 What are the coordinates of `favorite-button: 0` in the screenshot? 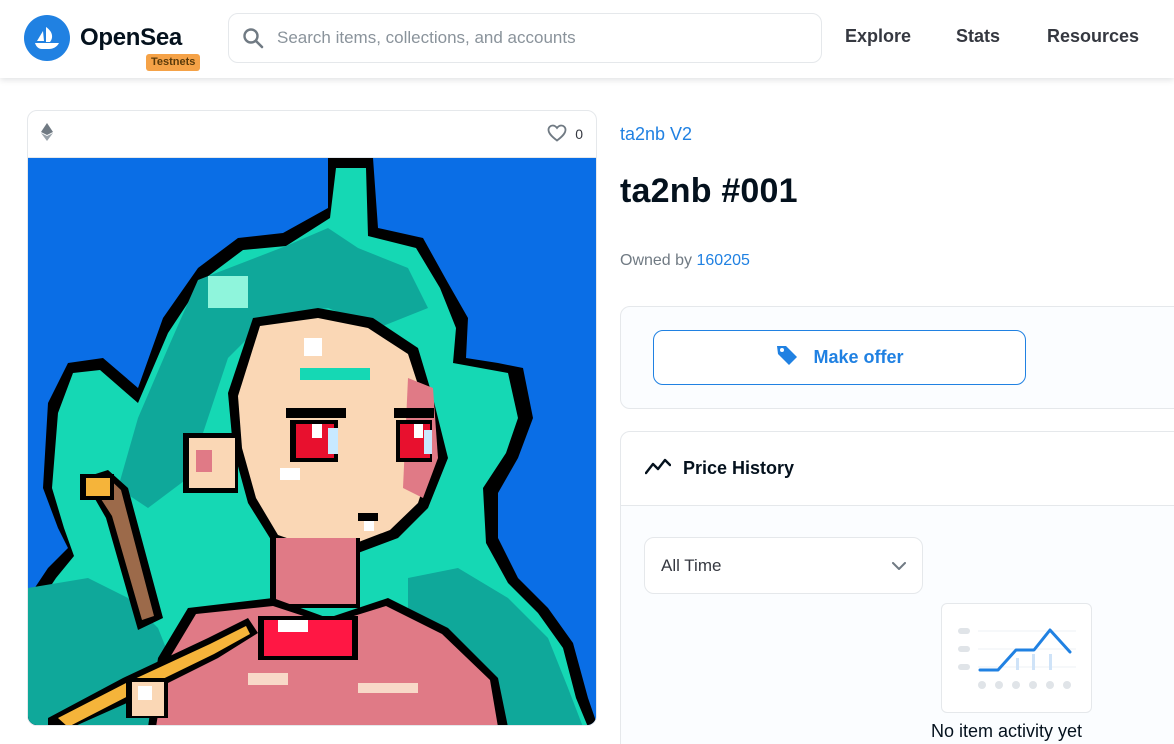 It's located at (565, 134).